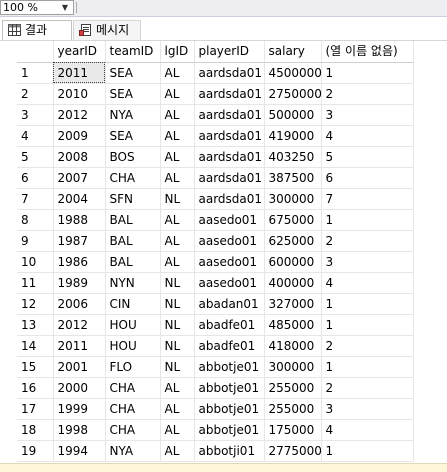  I want to click on cell-playerid: abadan01, so click(229, 304).